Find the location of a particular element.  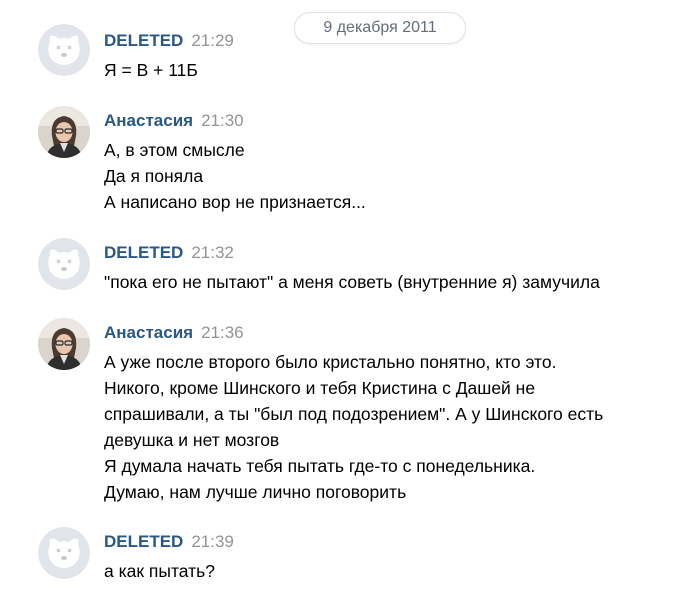

message-text: Думаю, нам лучше лично поговорить is located at coordinates (255, 492).